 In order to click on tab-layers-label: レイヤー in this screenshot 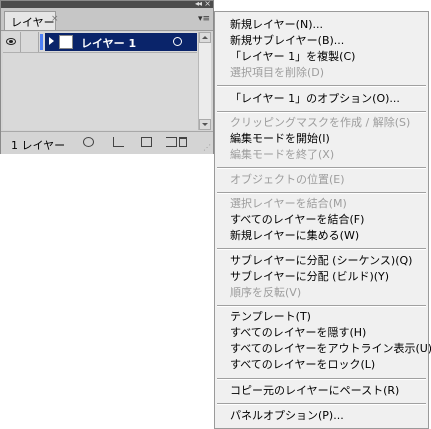, I will do `click(33, 22)`.